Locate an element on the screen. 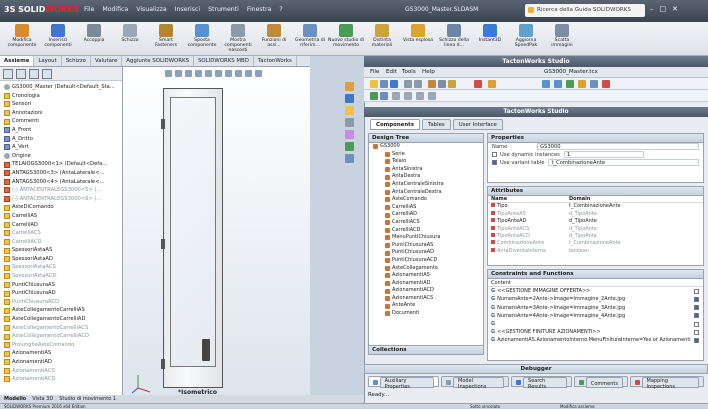 The image size is (708, 409). menu-finestra: Finestra is located at coordinates (259, 9).